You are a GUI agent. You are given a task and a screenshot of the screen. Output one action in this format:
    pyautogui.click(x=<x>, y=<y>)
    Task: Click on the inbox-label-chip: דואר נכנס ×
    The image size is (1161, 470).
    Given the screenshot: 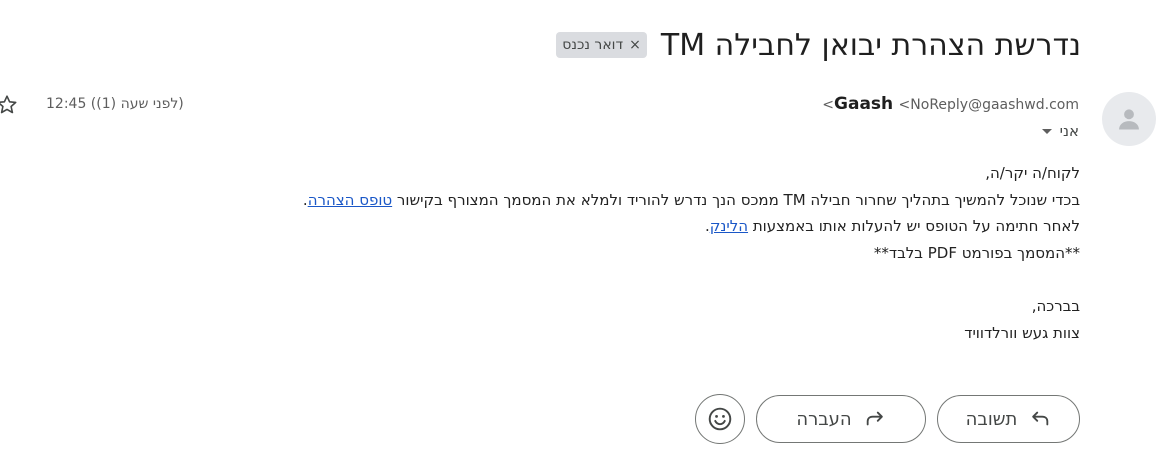 What is the action you would take?
    pyautogui.click(x=601, y=45)
    